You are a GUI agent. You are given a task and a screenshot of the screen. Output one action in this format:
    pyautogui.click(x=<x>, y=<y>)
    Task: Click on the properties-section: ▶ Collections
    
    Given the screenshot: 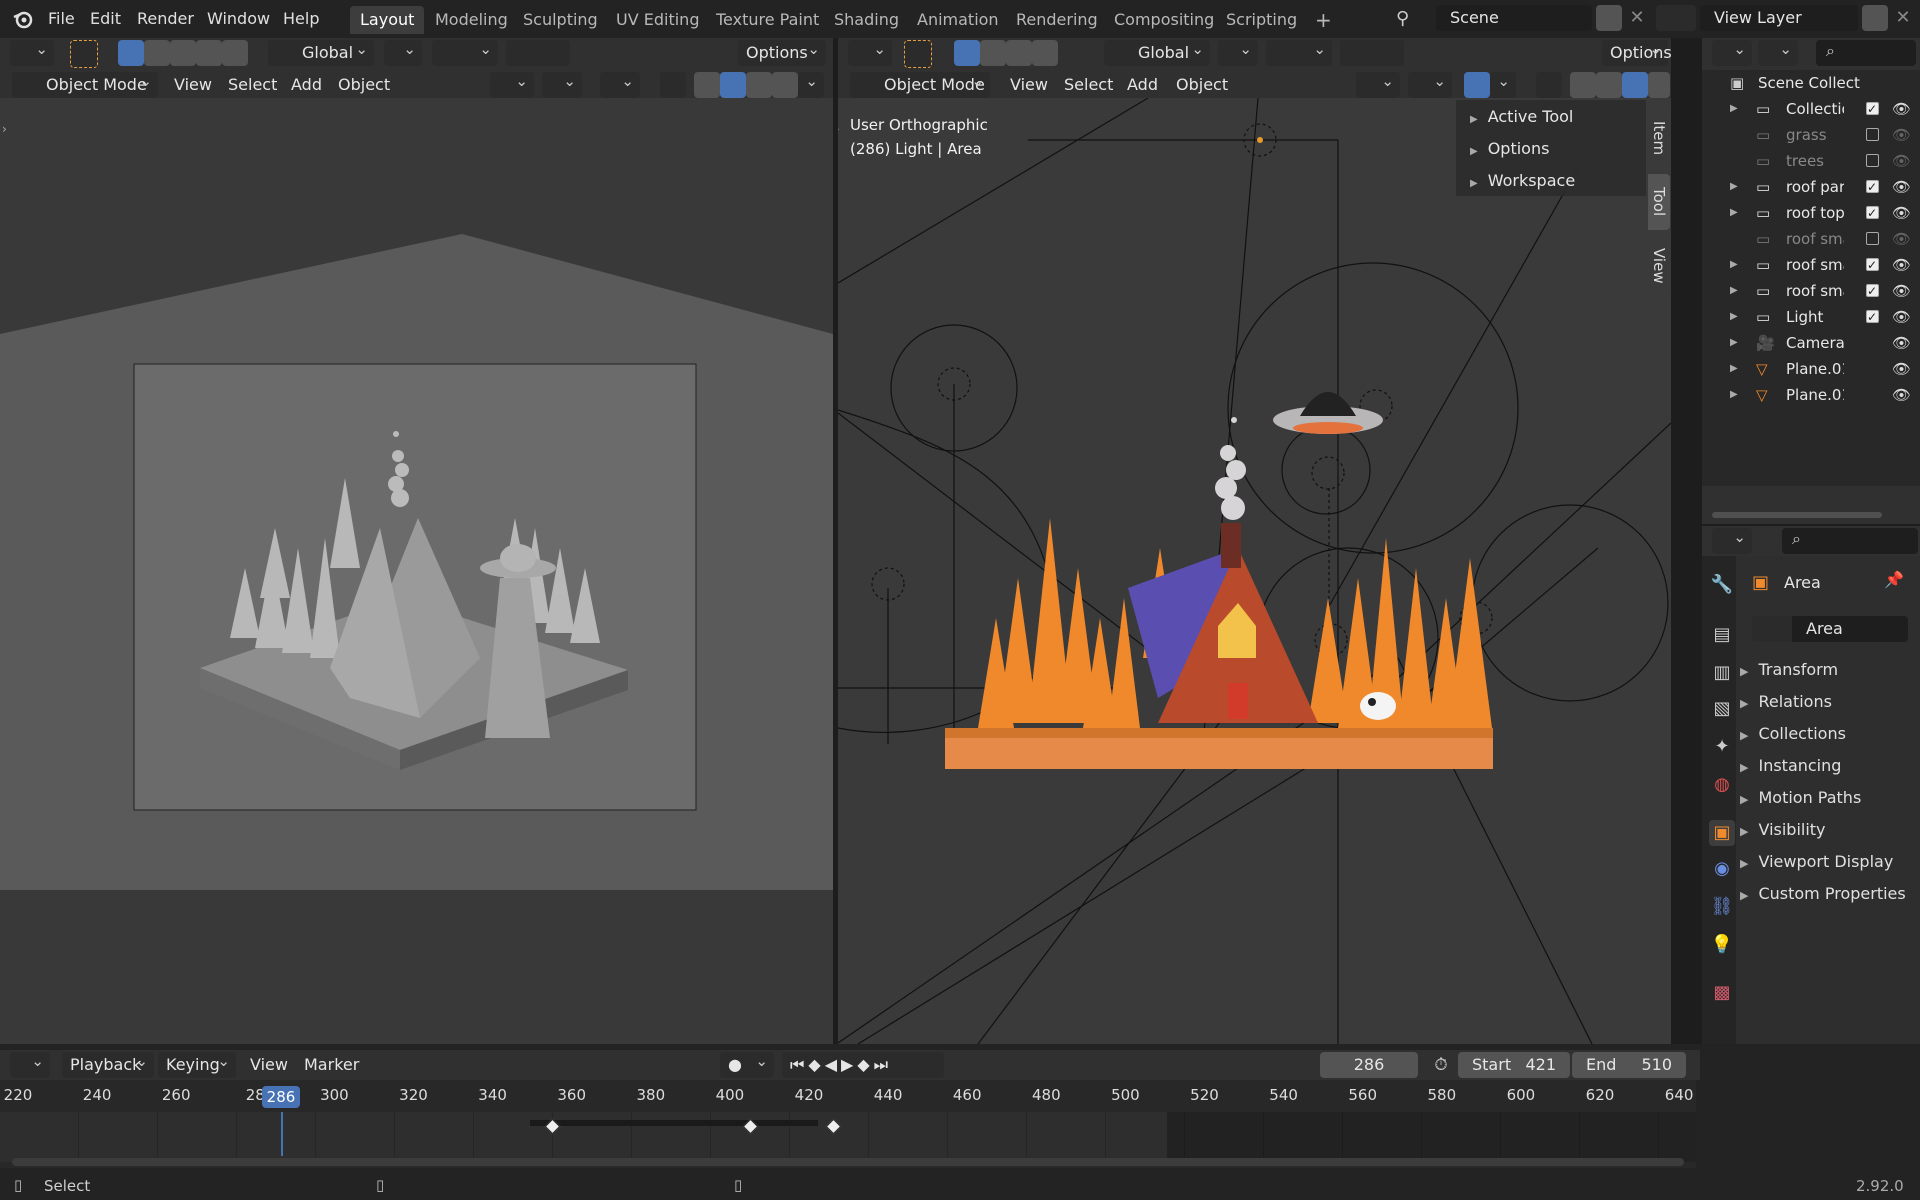 What is the action you would take?
    pyautogui.click(x=1793, y=734)
    